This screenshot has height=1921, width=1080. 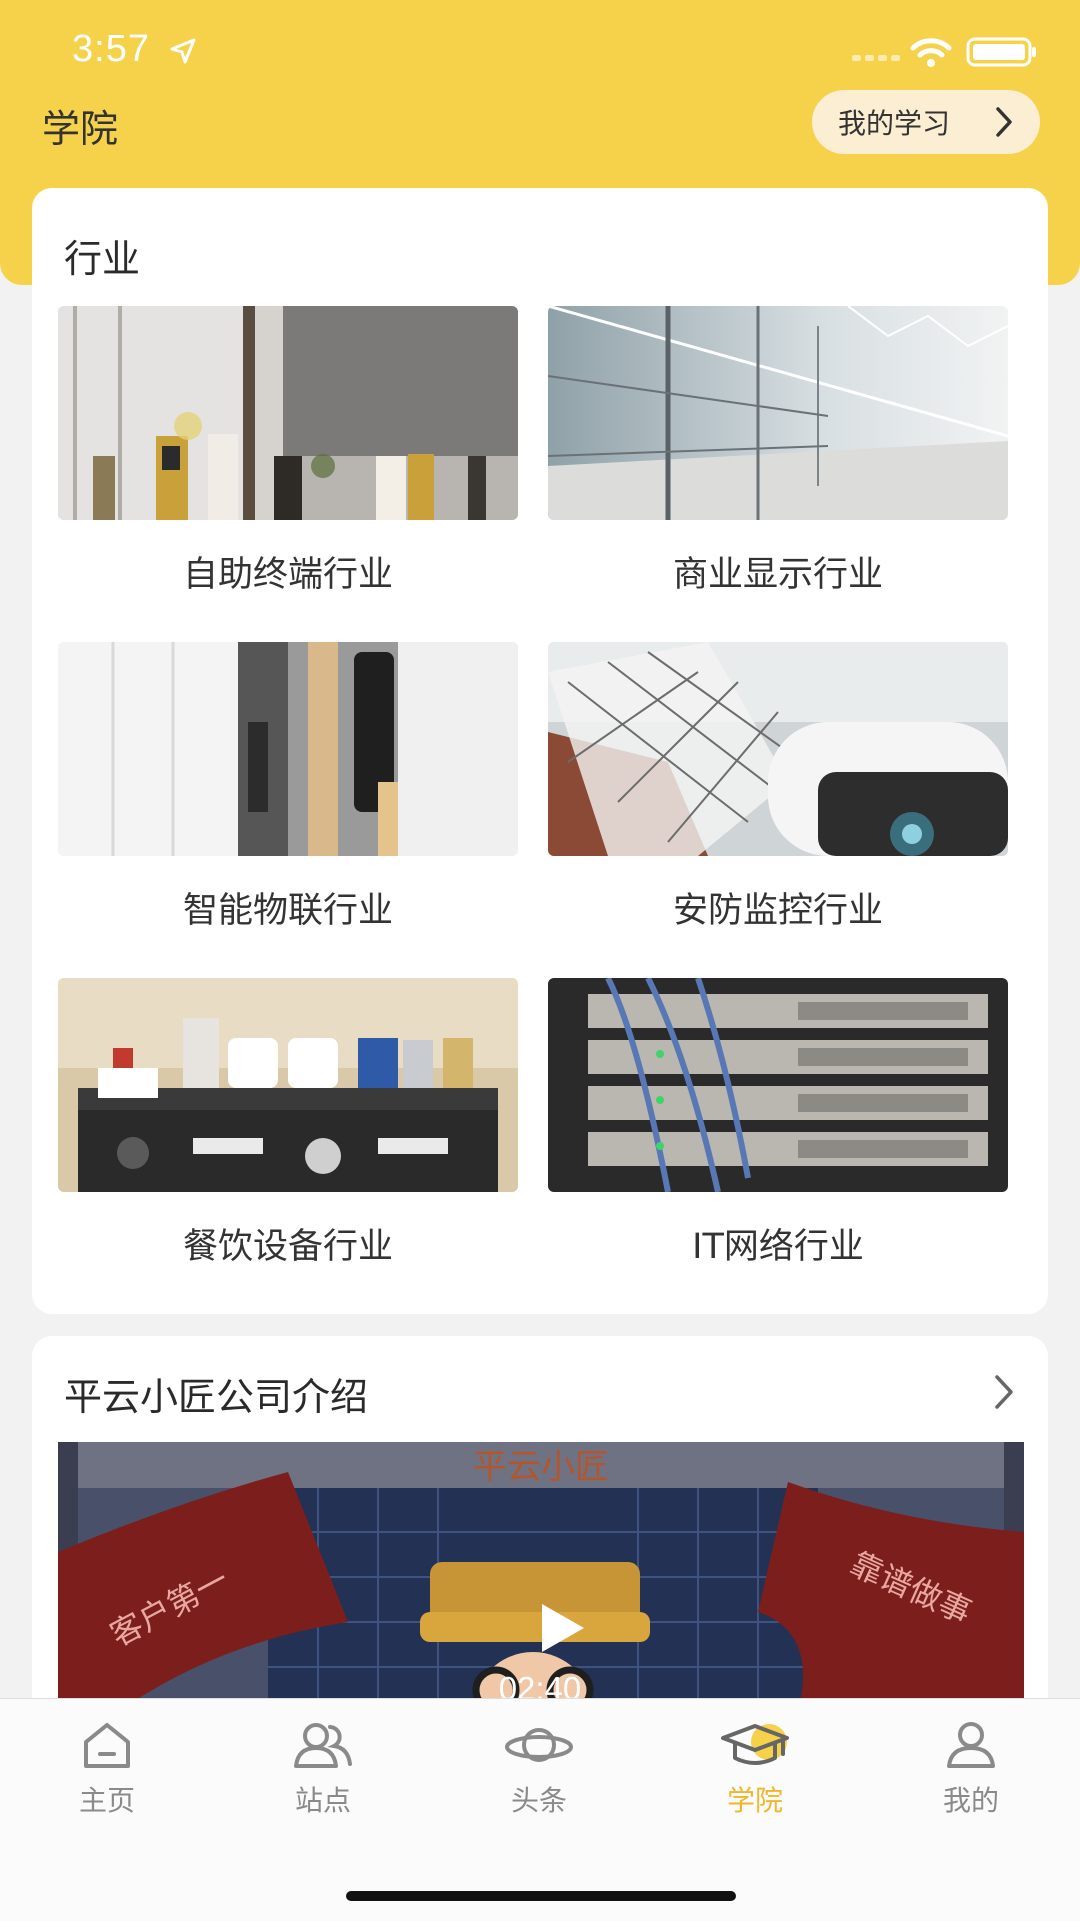 I want to click on tab-mine: 我的, so click(x=971, y=1768).